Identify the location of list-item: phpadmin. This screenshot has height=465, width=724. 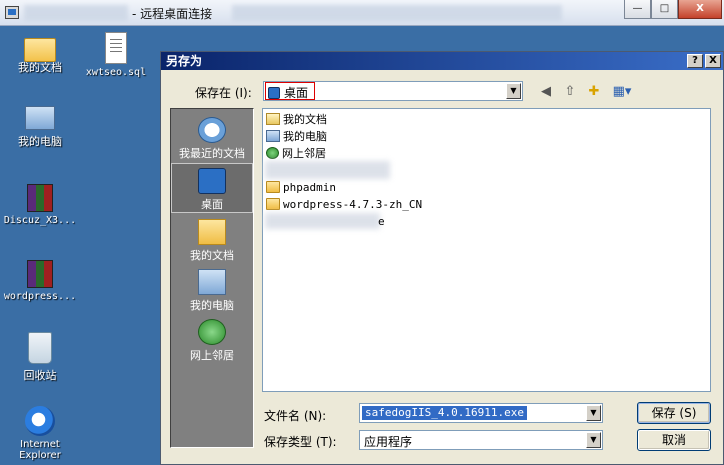
(301, 187).